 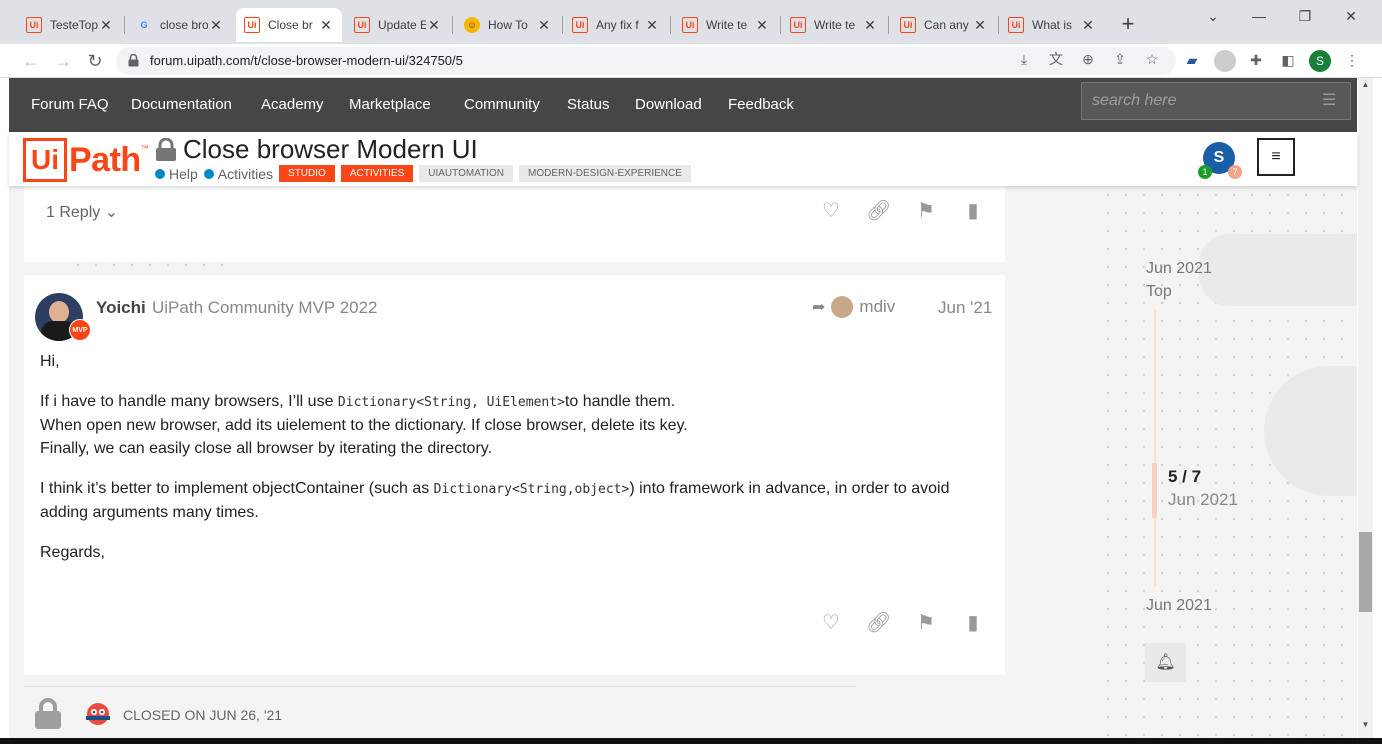 I want to click on uipath-logo: Ui Path ™, so click(x=86, y=160).